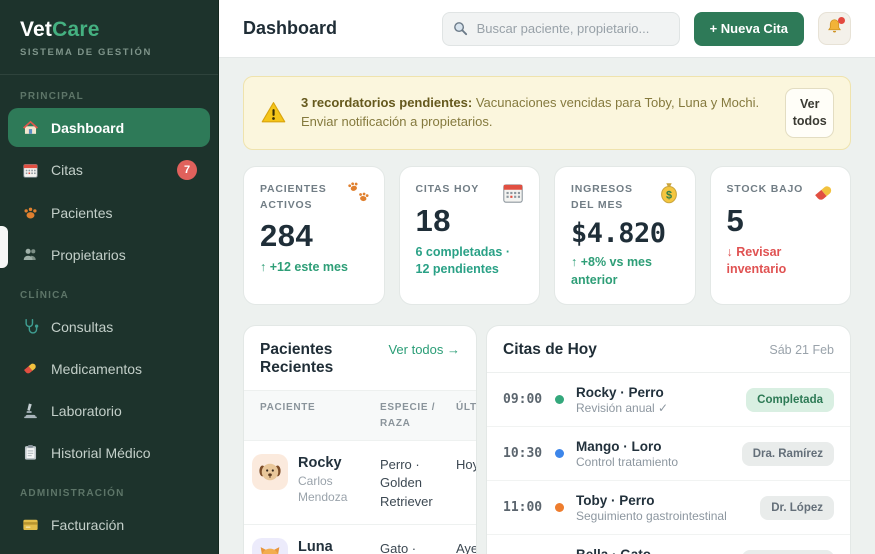 This screenshot has width=875, height=554. What do you see at coordinates (72, 493) in the screenshot?
I see `sidebar-section-administracion: ADMINISTRACIÓN` at bounding box center [72, 493].